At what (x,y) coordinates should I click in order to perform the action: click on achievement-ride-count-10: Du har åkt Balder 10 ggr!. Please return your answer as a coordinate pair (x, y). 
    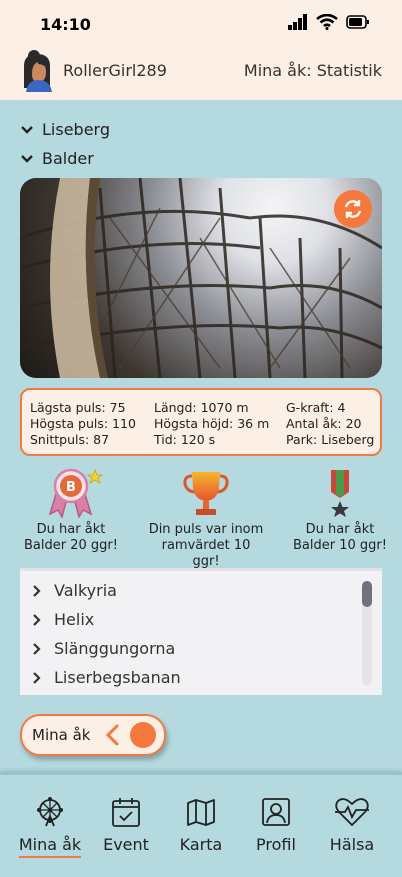
    Looking at the image, I should click on (340, 510).